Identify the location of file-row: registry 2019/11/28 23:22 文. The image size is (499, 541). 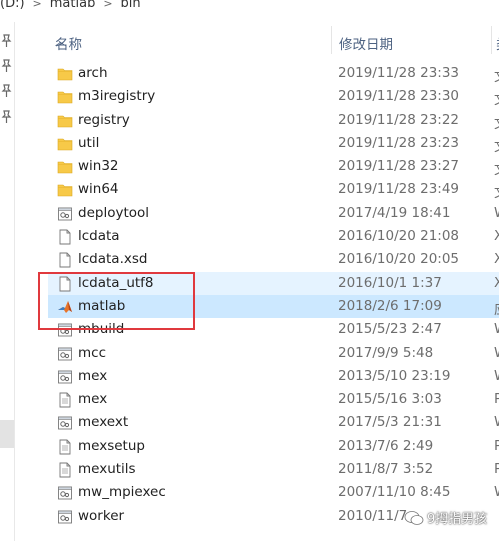
(273, 120).